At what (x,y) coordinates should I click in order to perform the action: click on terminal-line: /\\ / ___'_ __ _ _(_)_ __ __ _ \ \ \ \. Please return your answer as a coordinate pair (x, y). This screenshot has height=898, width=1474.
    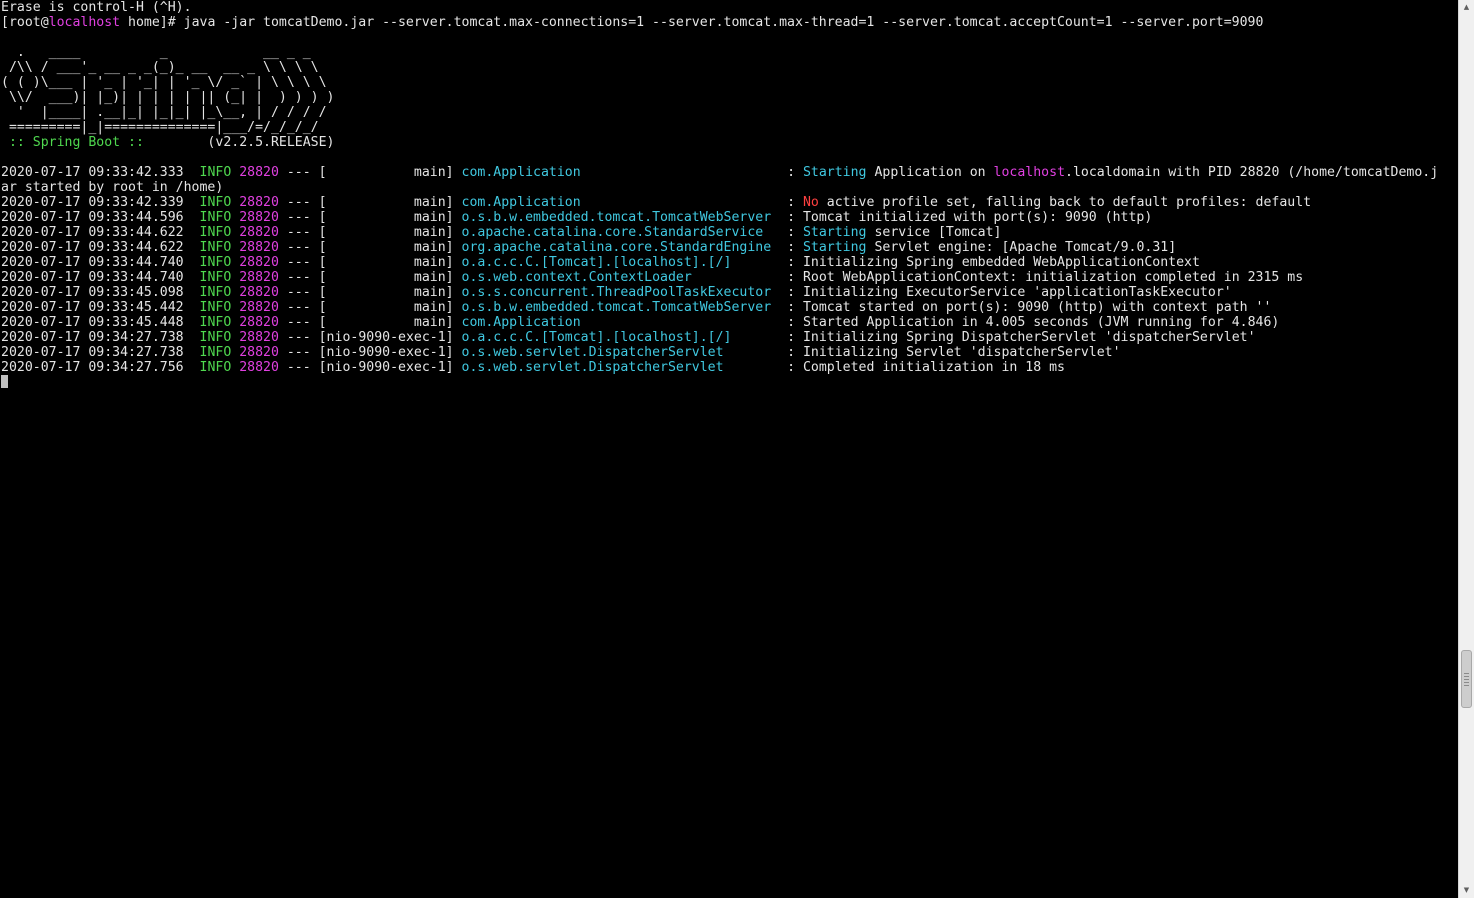
    Looking at the image, I should click on (719, 67).